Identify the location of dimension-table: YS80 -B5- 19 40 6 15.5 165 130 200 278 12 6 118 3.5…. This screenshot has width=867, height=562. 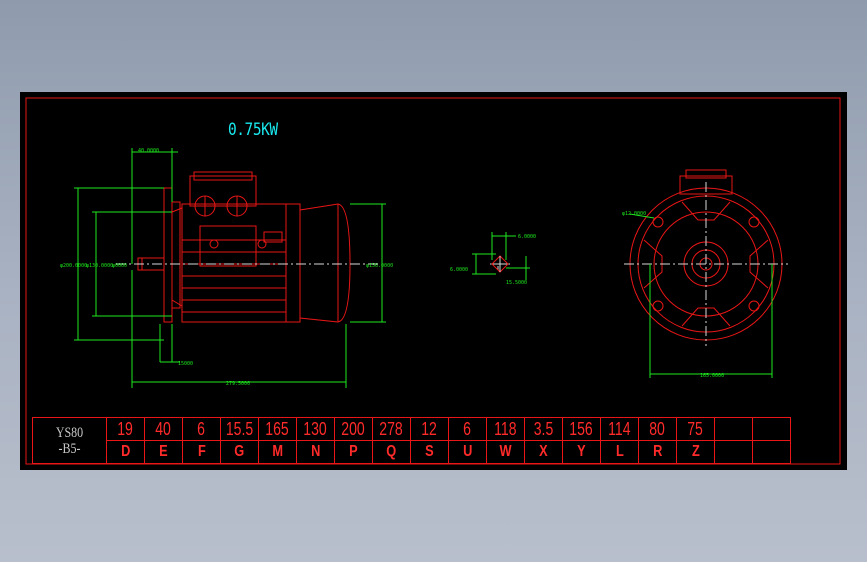
(411, 440).